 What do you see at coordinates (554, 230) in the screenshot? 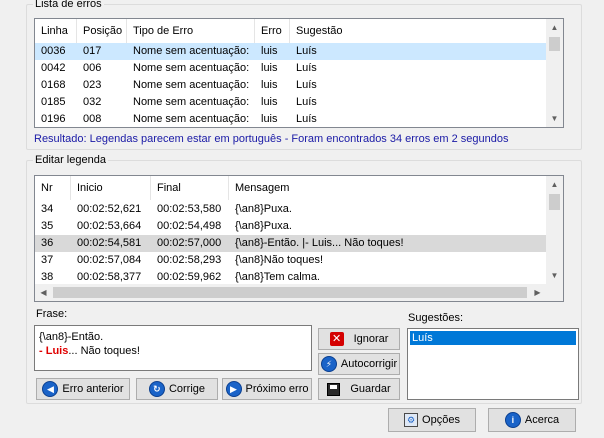
I see `subtitles-vscrollbar: ▲ ▼` at bounding box center [554, 230].